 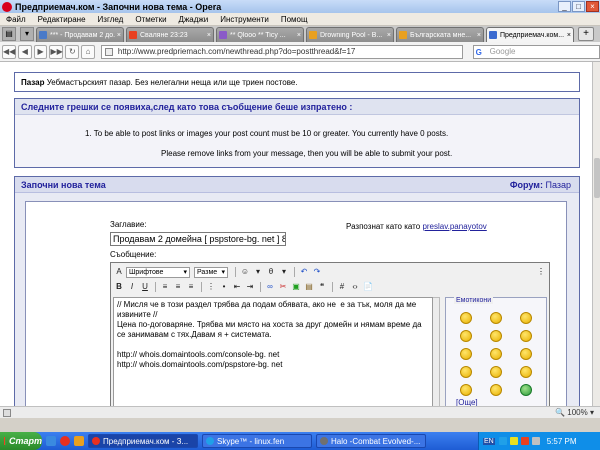 I want to click on menu-help: Помощ, so click(x=294, y=19).